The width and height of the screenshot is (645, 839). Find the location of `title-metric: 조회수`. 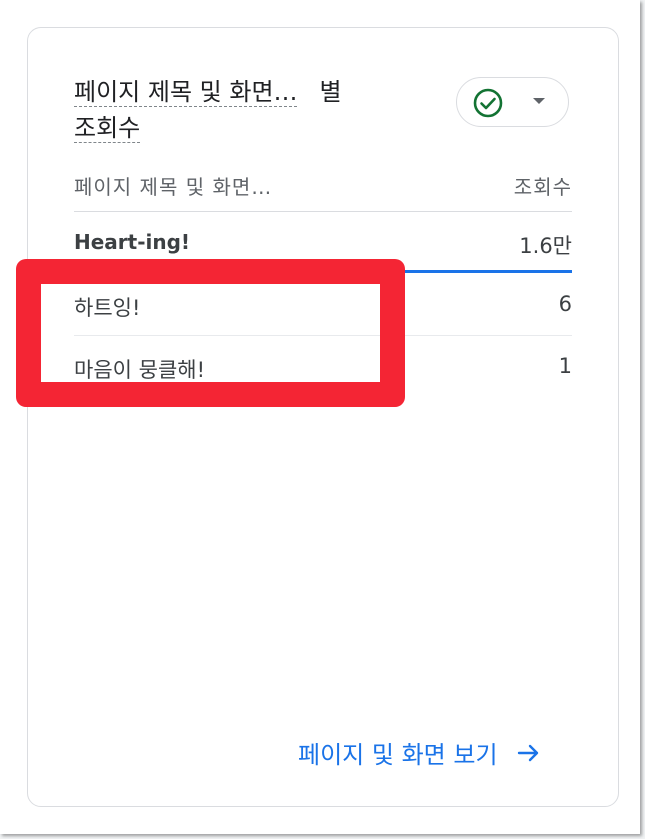

title-metric: 조회수 is located at coordinates (107, 128).